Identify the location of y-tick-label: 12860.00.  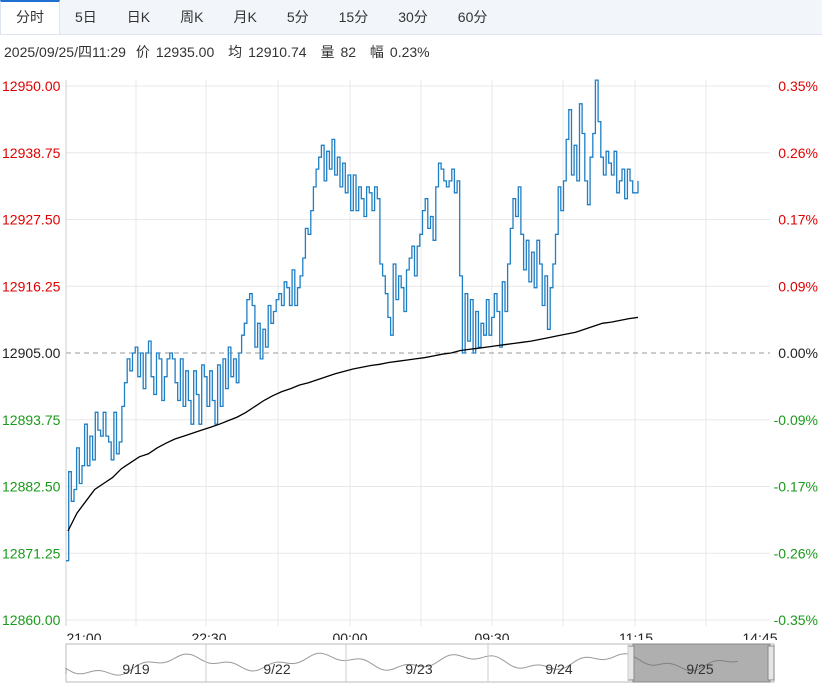
(31, 620).